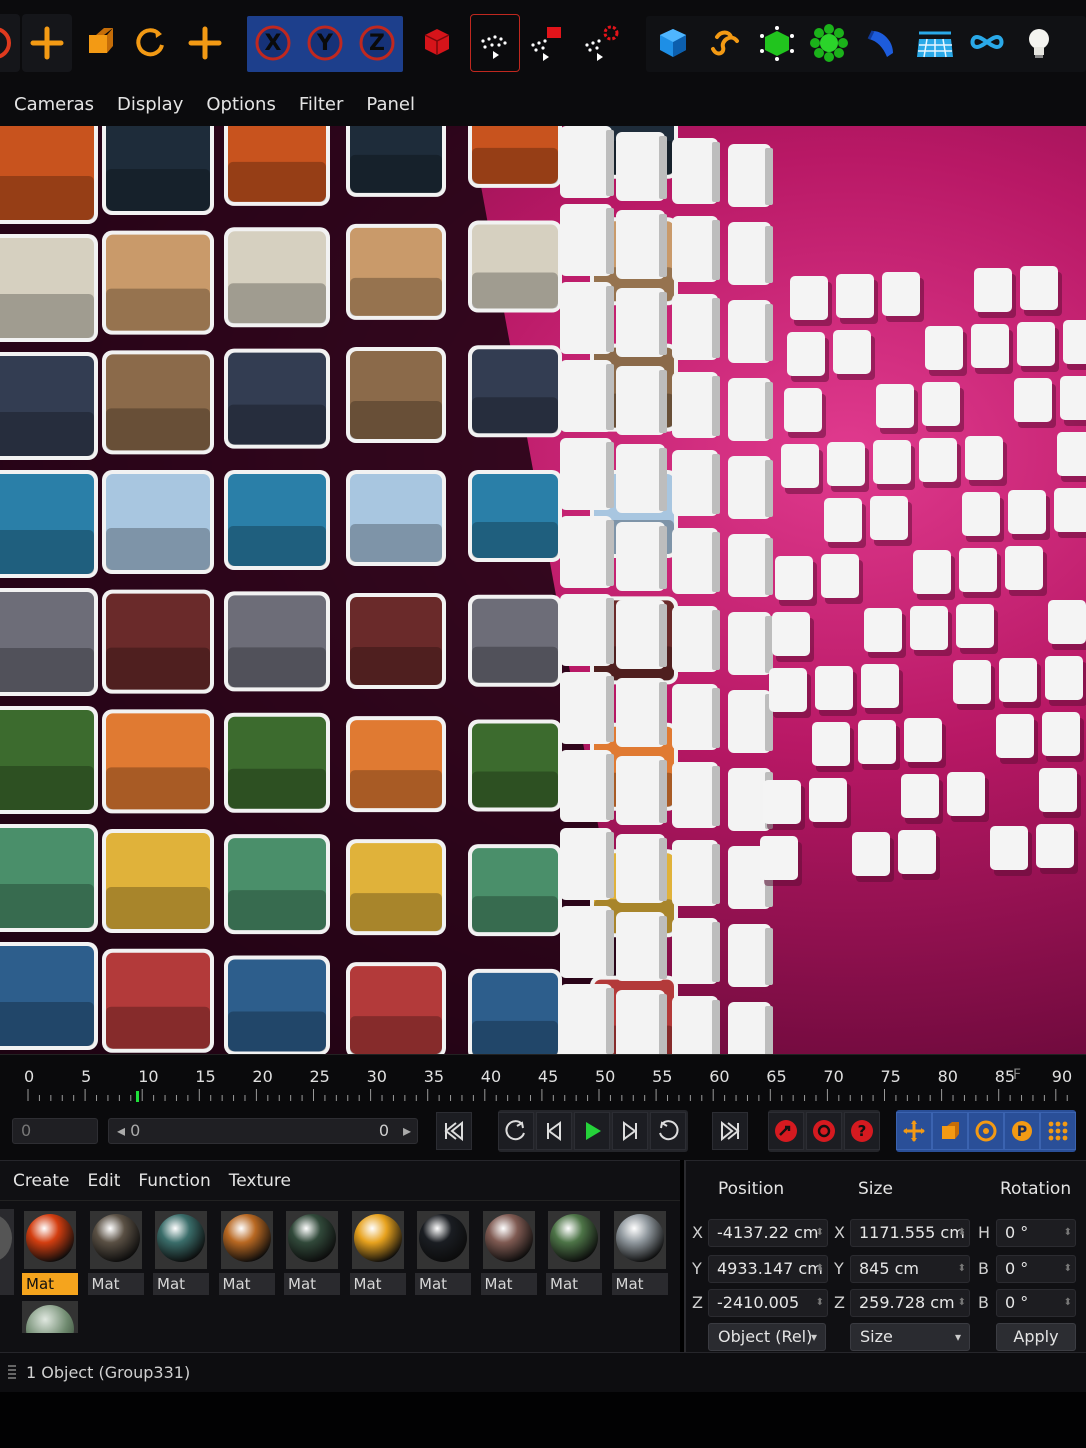 The width and height of the screenshot is (1086, 1448). I want to click on menu-texture: Texture, so click(260, 1181).